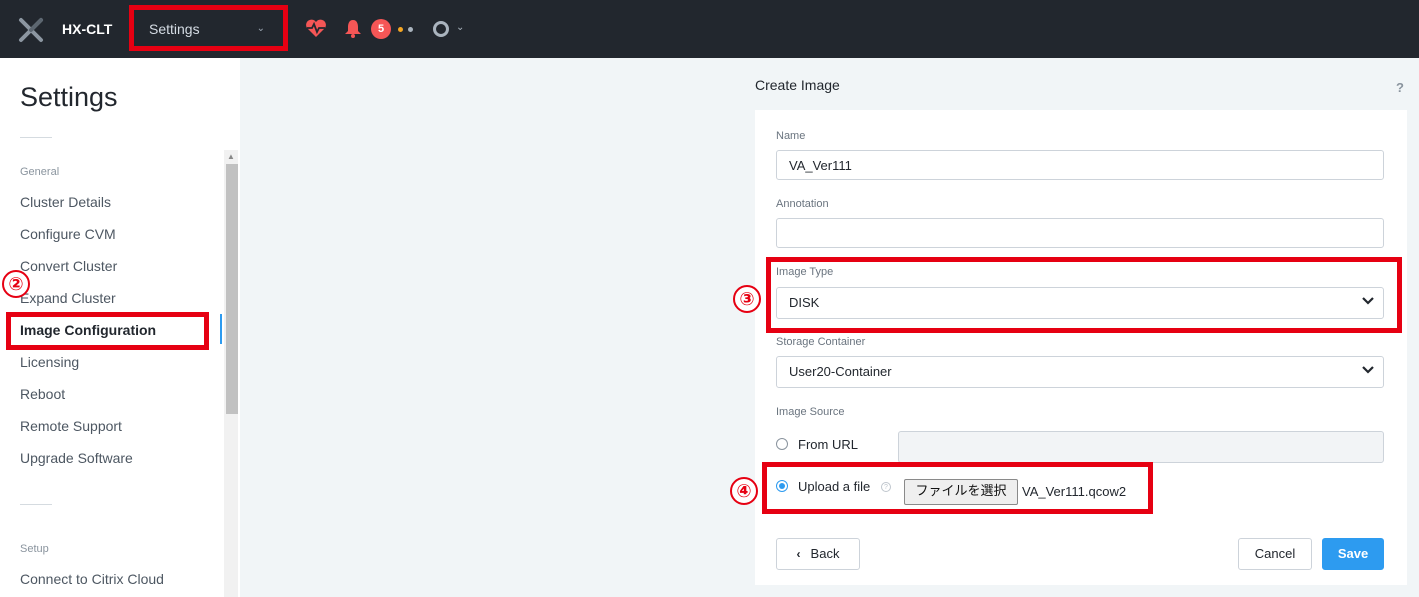  I want to click on annotation-number-4: ④, so click(744, 491).